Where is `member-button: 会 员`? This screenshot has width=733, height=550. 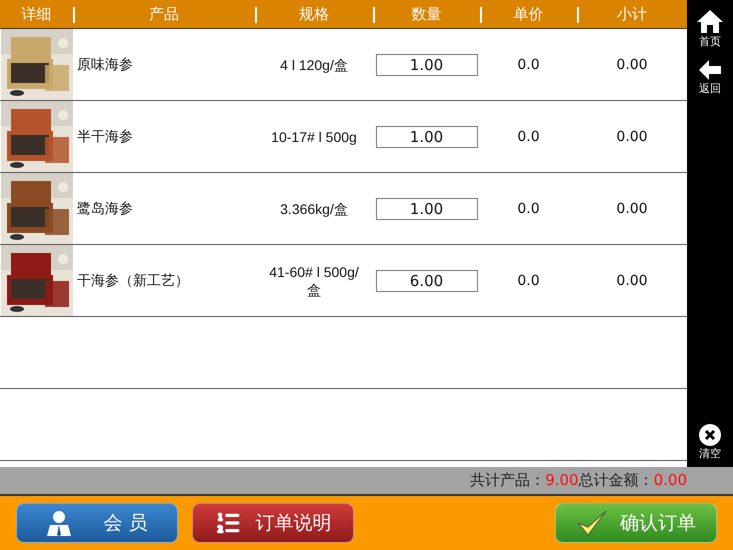 member-button: 会 员 is located at coordinates (97, 523).